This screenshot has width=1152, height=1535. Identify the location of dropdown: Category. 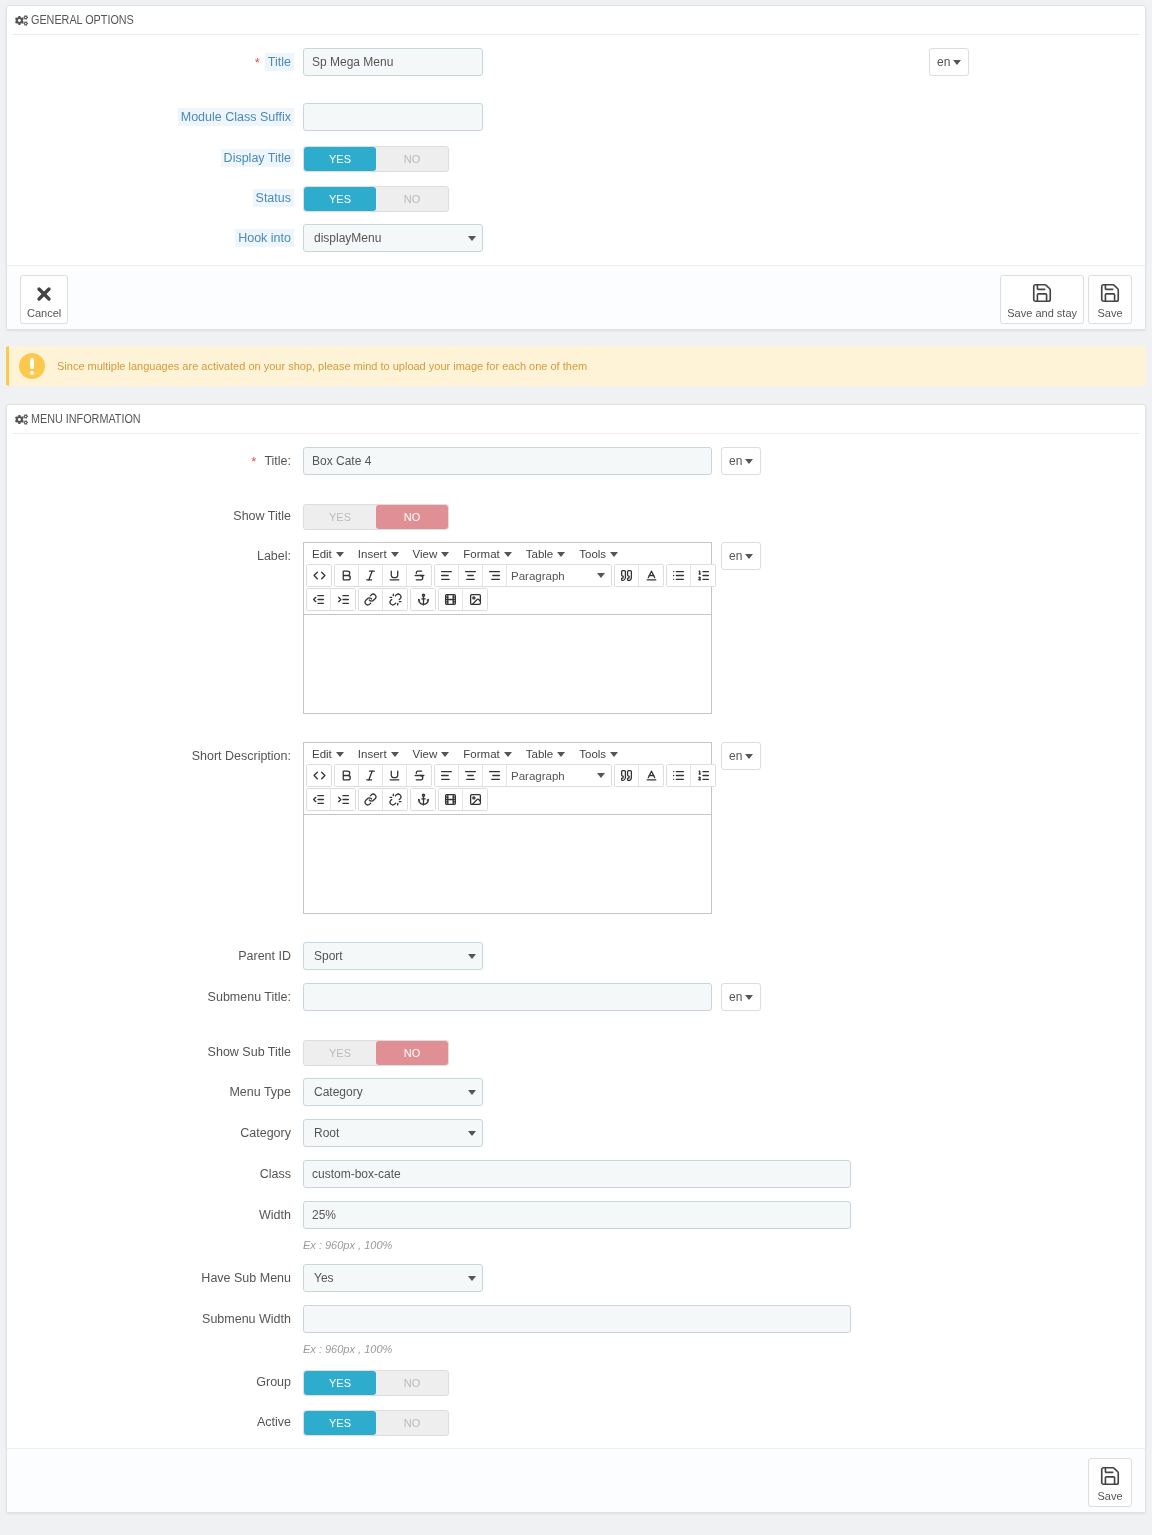
(393, 1092).